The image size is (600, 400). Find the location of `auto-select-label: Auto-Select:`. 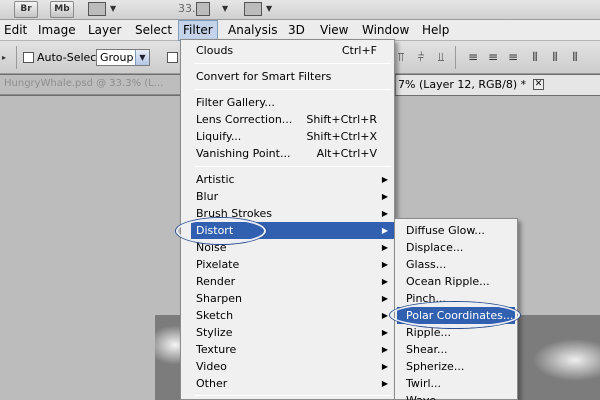

auto-select-label: Auto-Select: is located at coordinates (71, 57).